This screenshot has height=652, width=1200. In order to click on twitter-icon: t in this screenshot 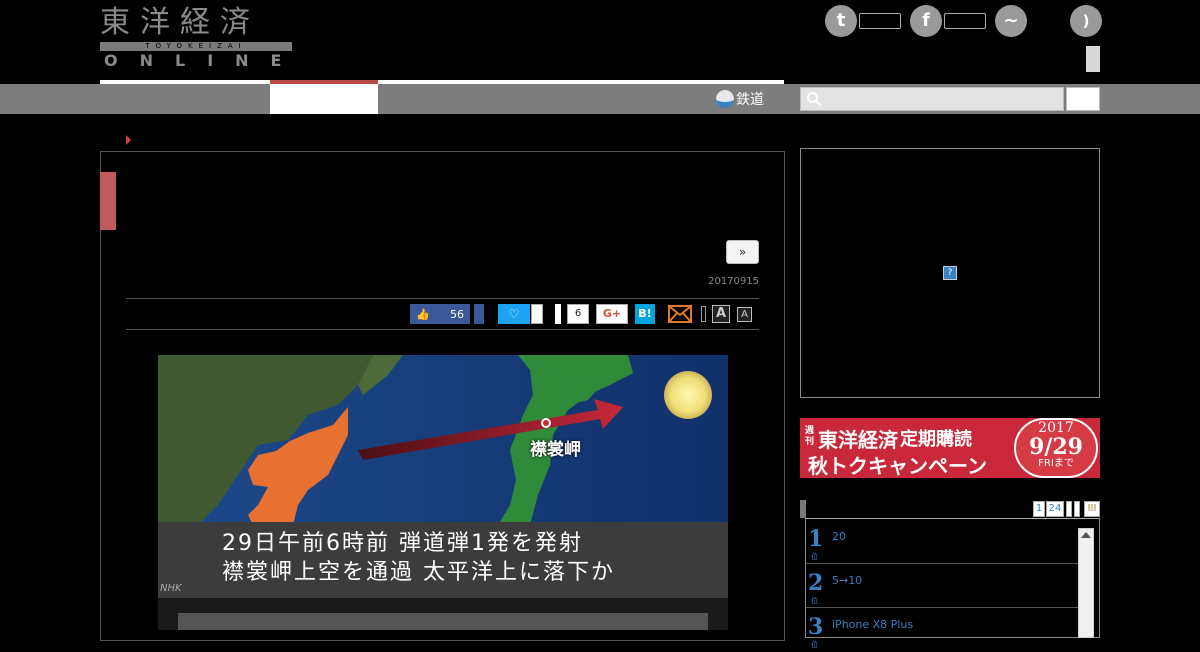, I will do `click(841, 21)`.